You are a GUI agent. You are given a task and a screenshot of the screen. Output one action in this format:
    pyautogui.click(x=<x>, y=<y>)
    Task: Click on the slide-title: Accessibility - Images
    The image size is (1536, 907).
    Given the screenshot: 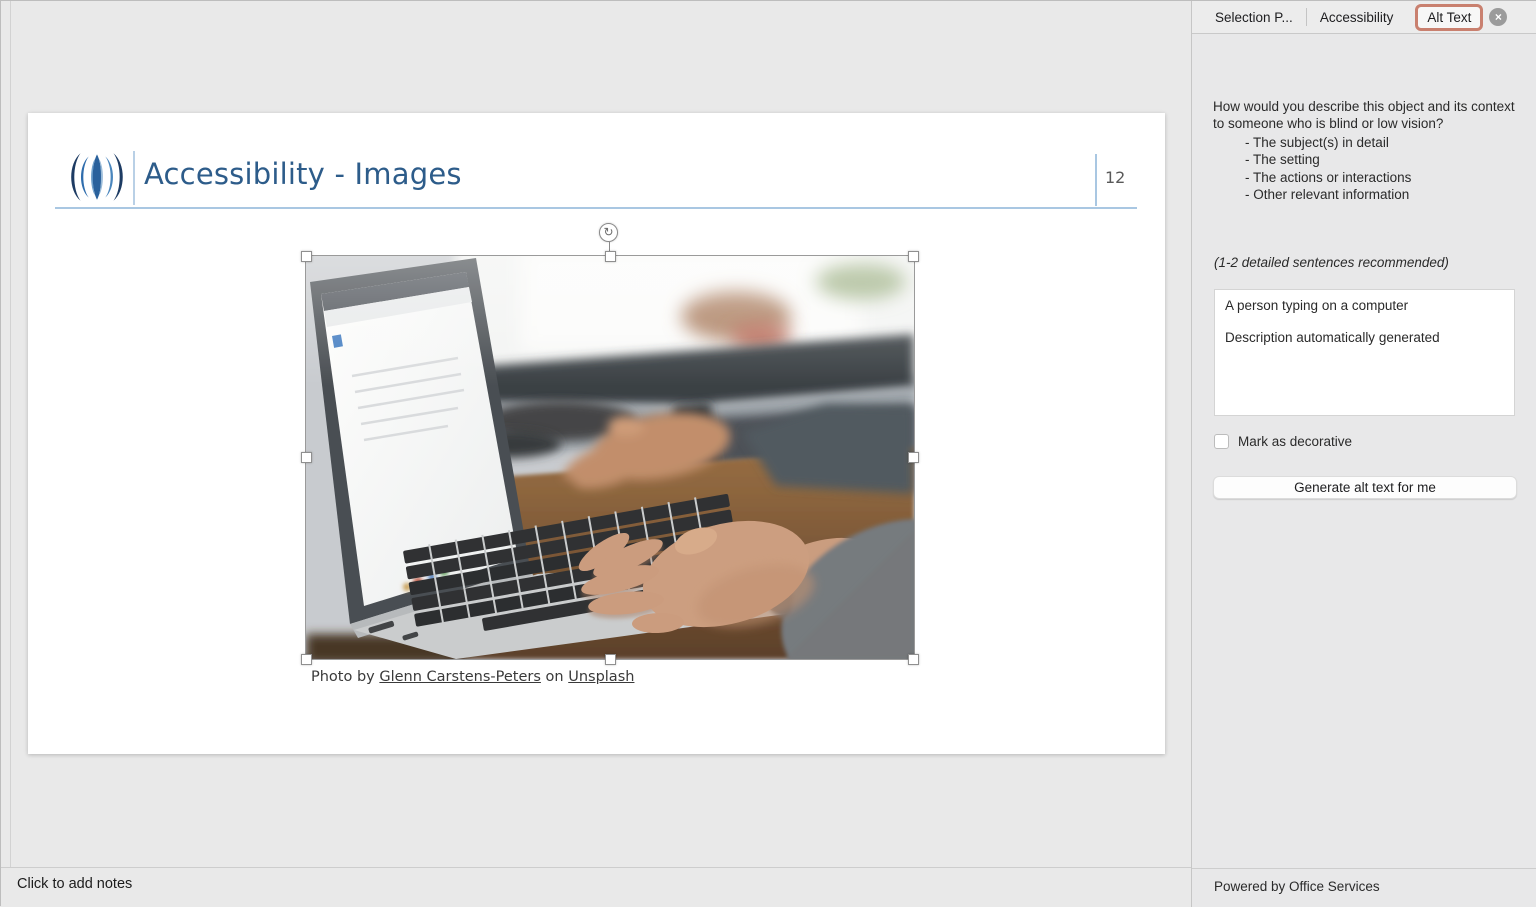 What is the action you would take?
    pyautogui.click(x=303, y=174)
    